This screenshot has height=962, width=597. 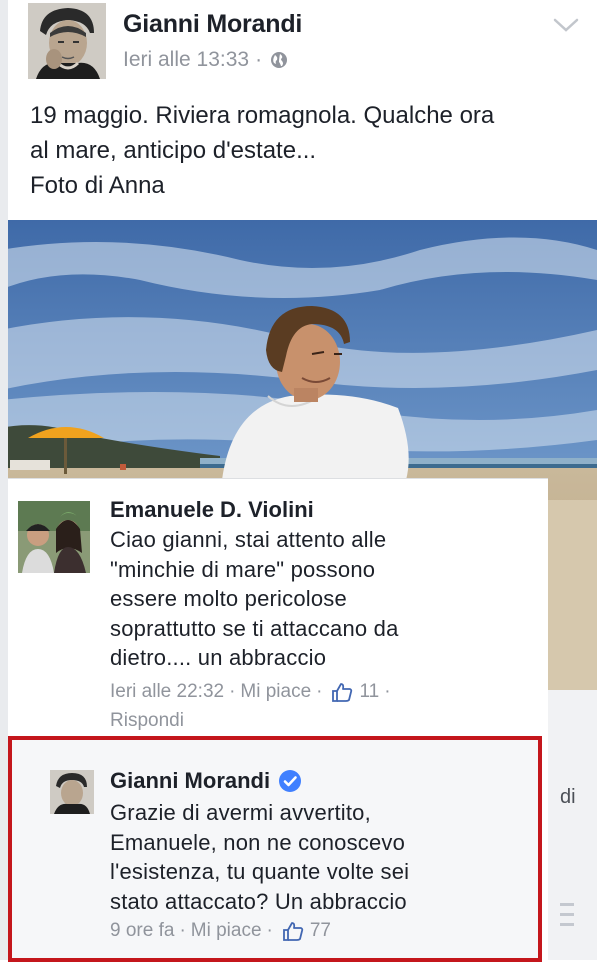 What do you see at coordinates (54, 537) in the screenshot?
I see `commenter-avatar` at bounding box center [54, 537].